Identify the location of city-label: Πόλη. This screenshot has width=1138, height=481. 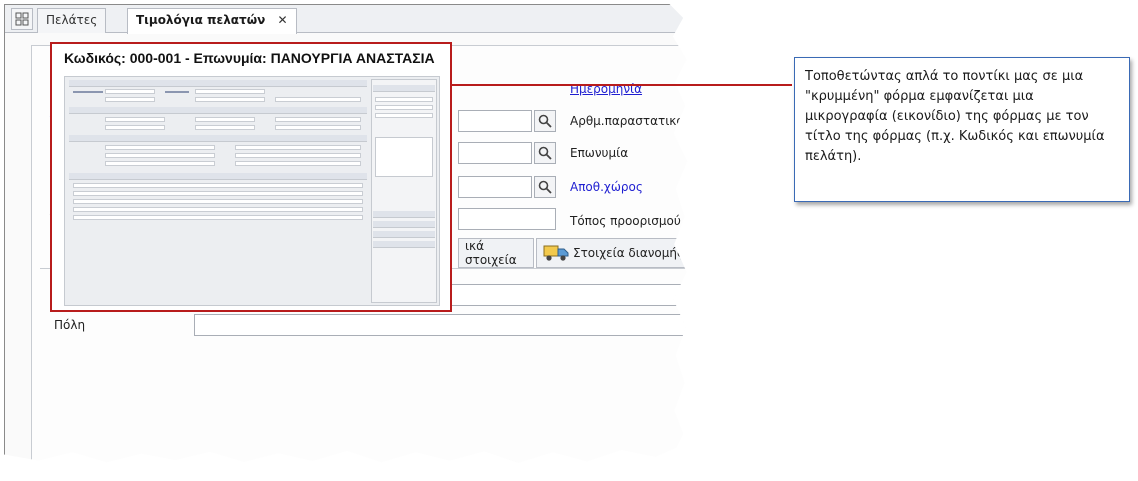
(70, 325).